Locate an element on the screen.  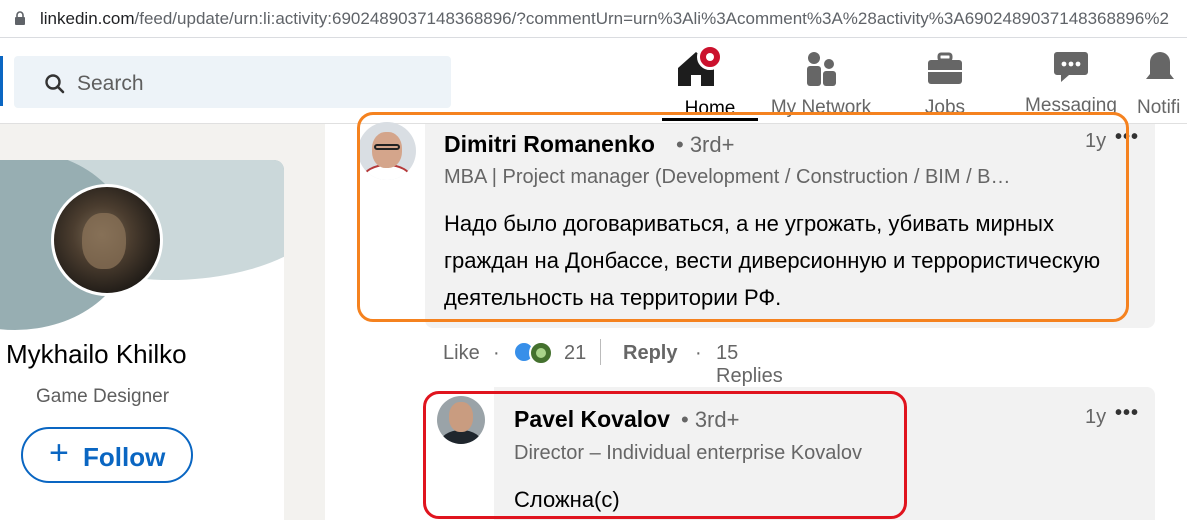
more-options-icon: ••• is located at coordinates (1127, 413).